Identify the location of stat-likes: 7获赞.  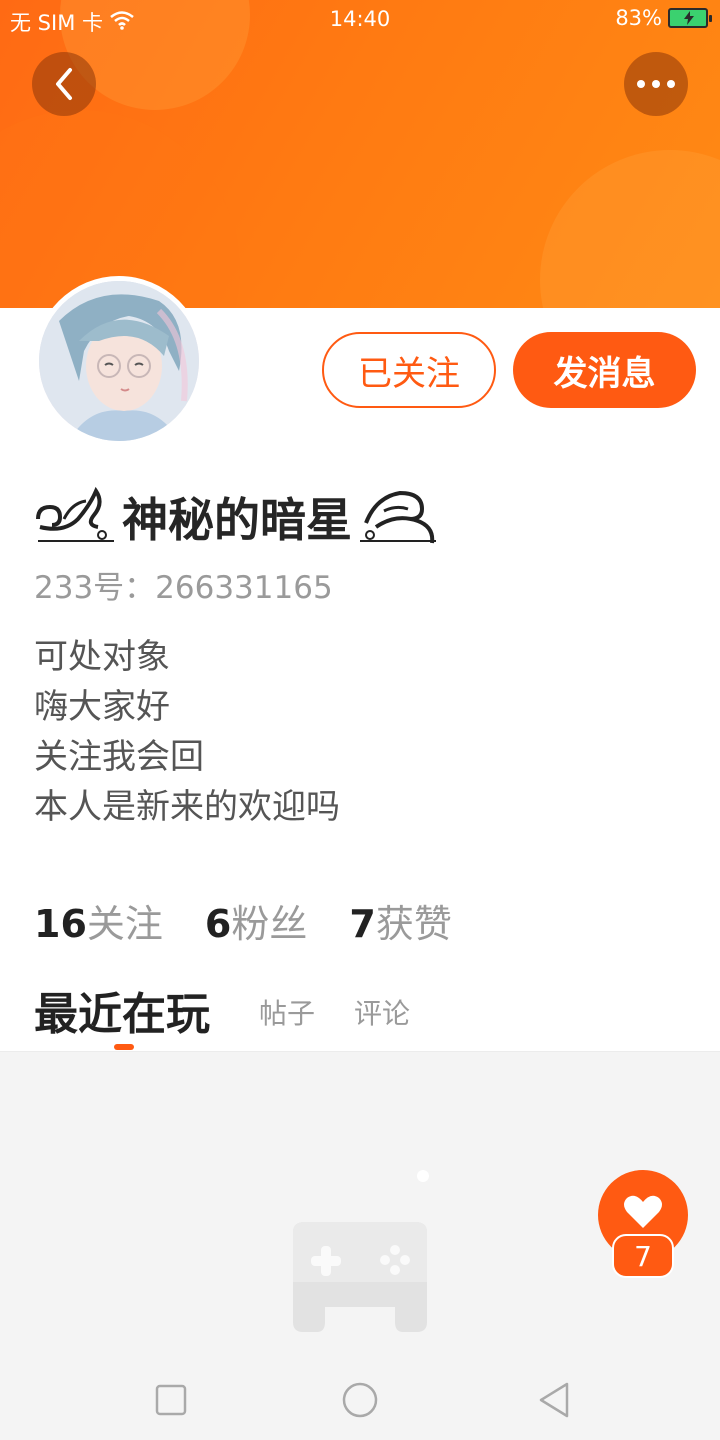
(400, 920).